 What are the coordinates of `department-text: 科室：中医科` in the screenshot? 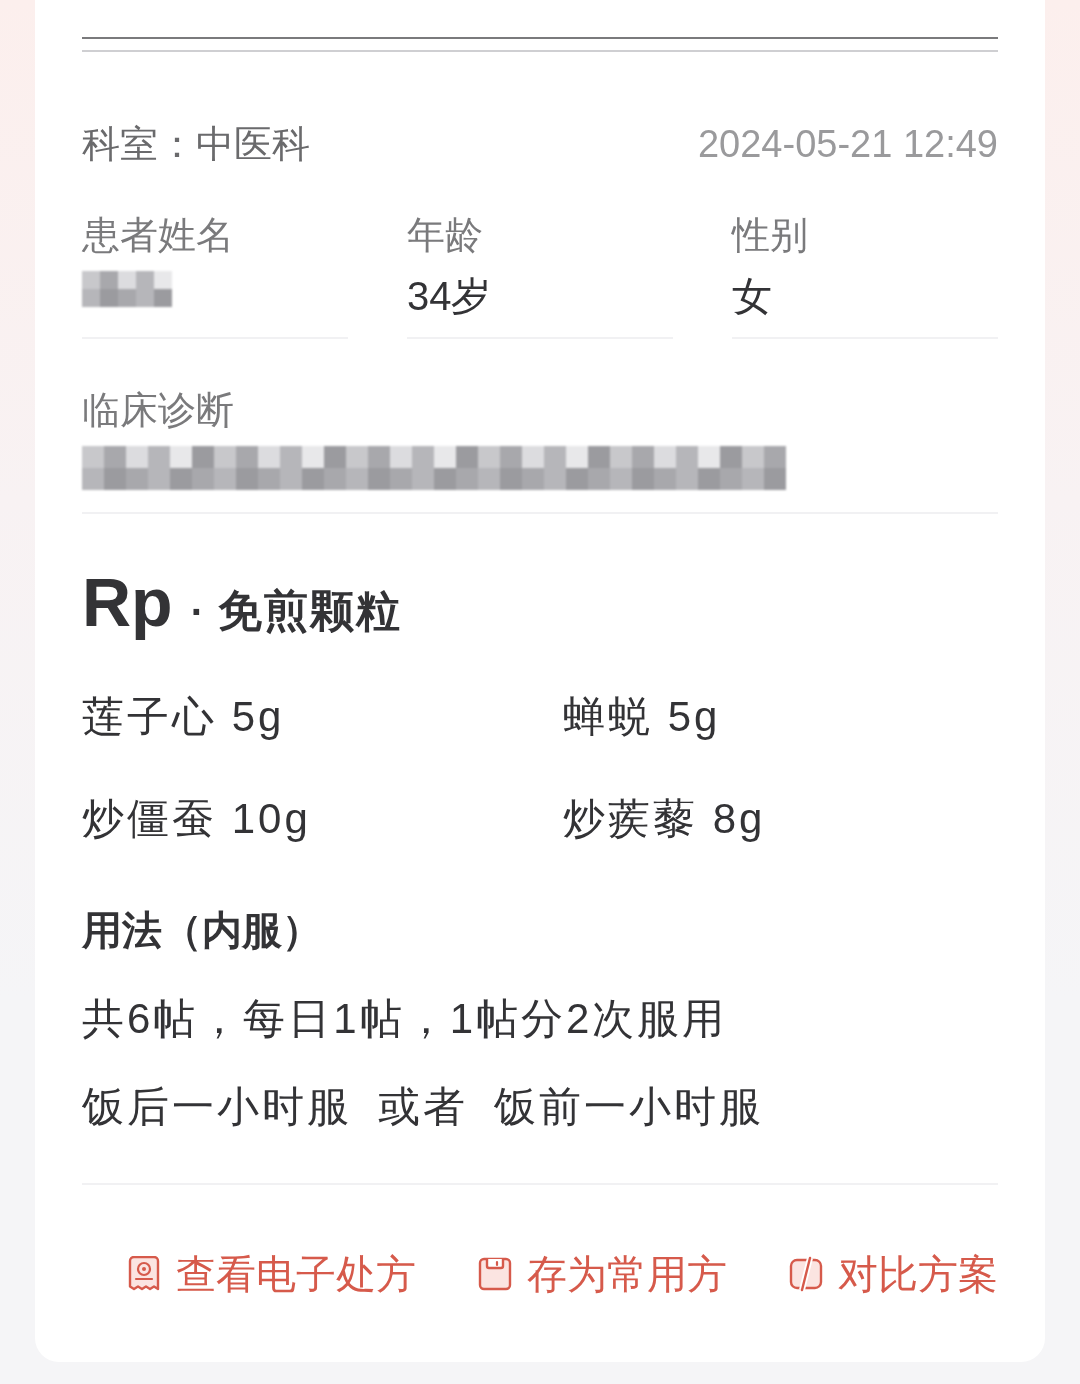 It's located at (196, 144).